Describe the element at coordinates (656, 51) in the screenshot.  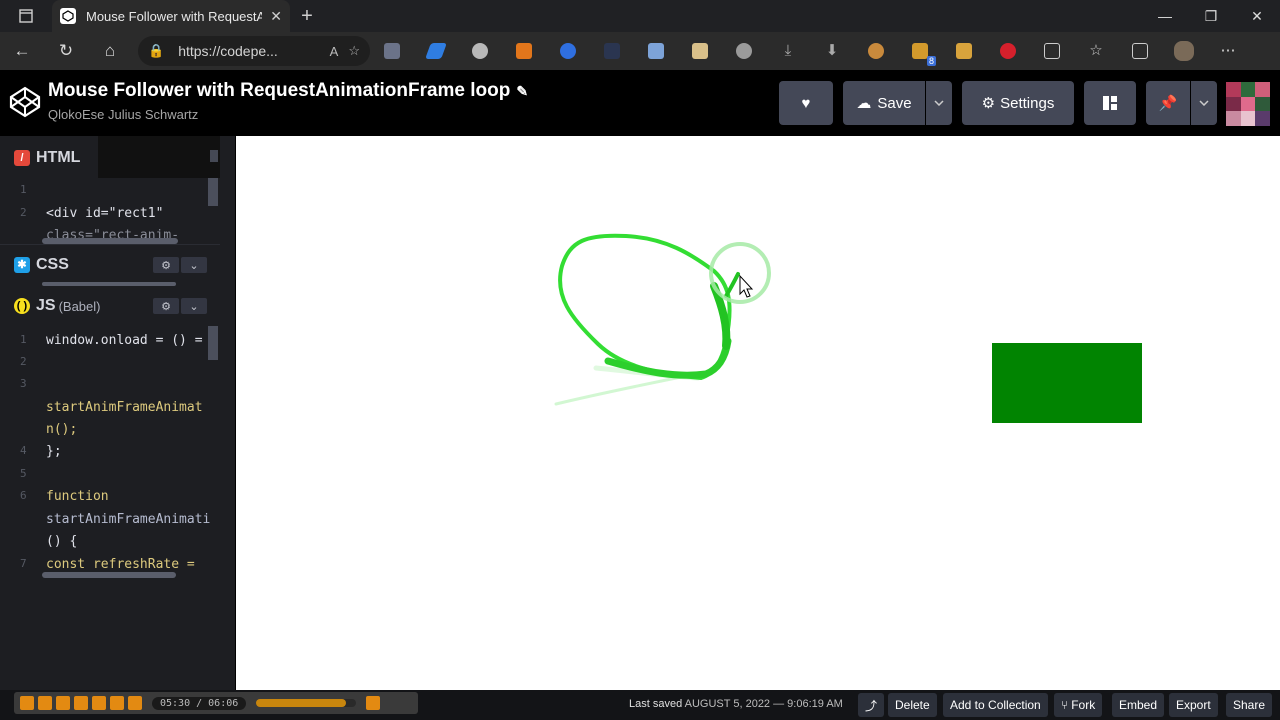
I see `extension-image-icon` at that location.